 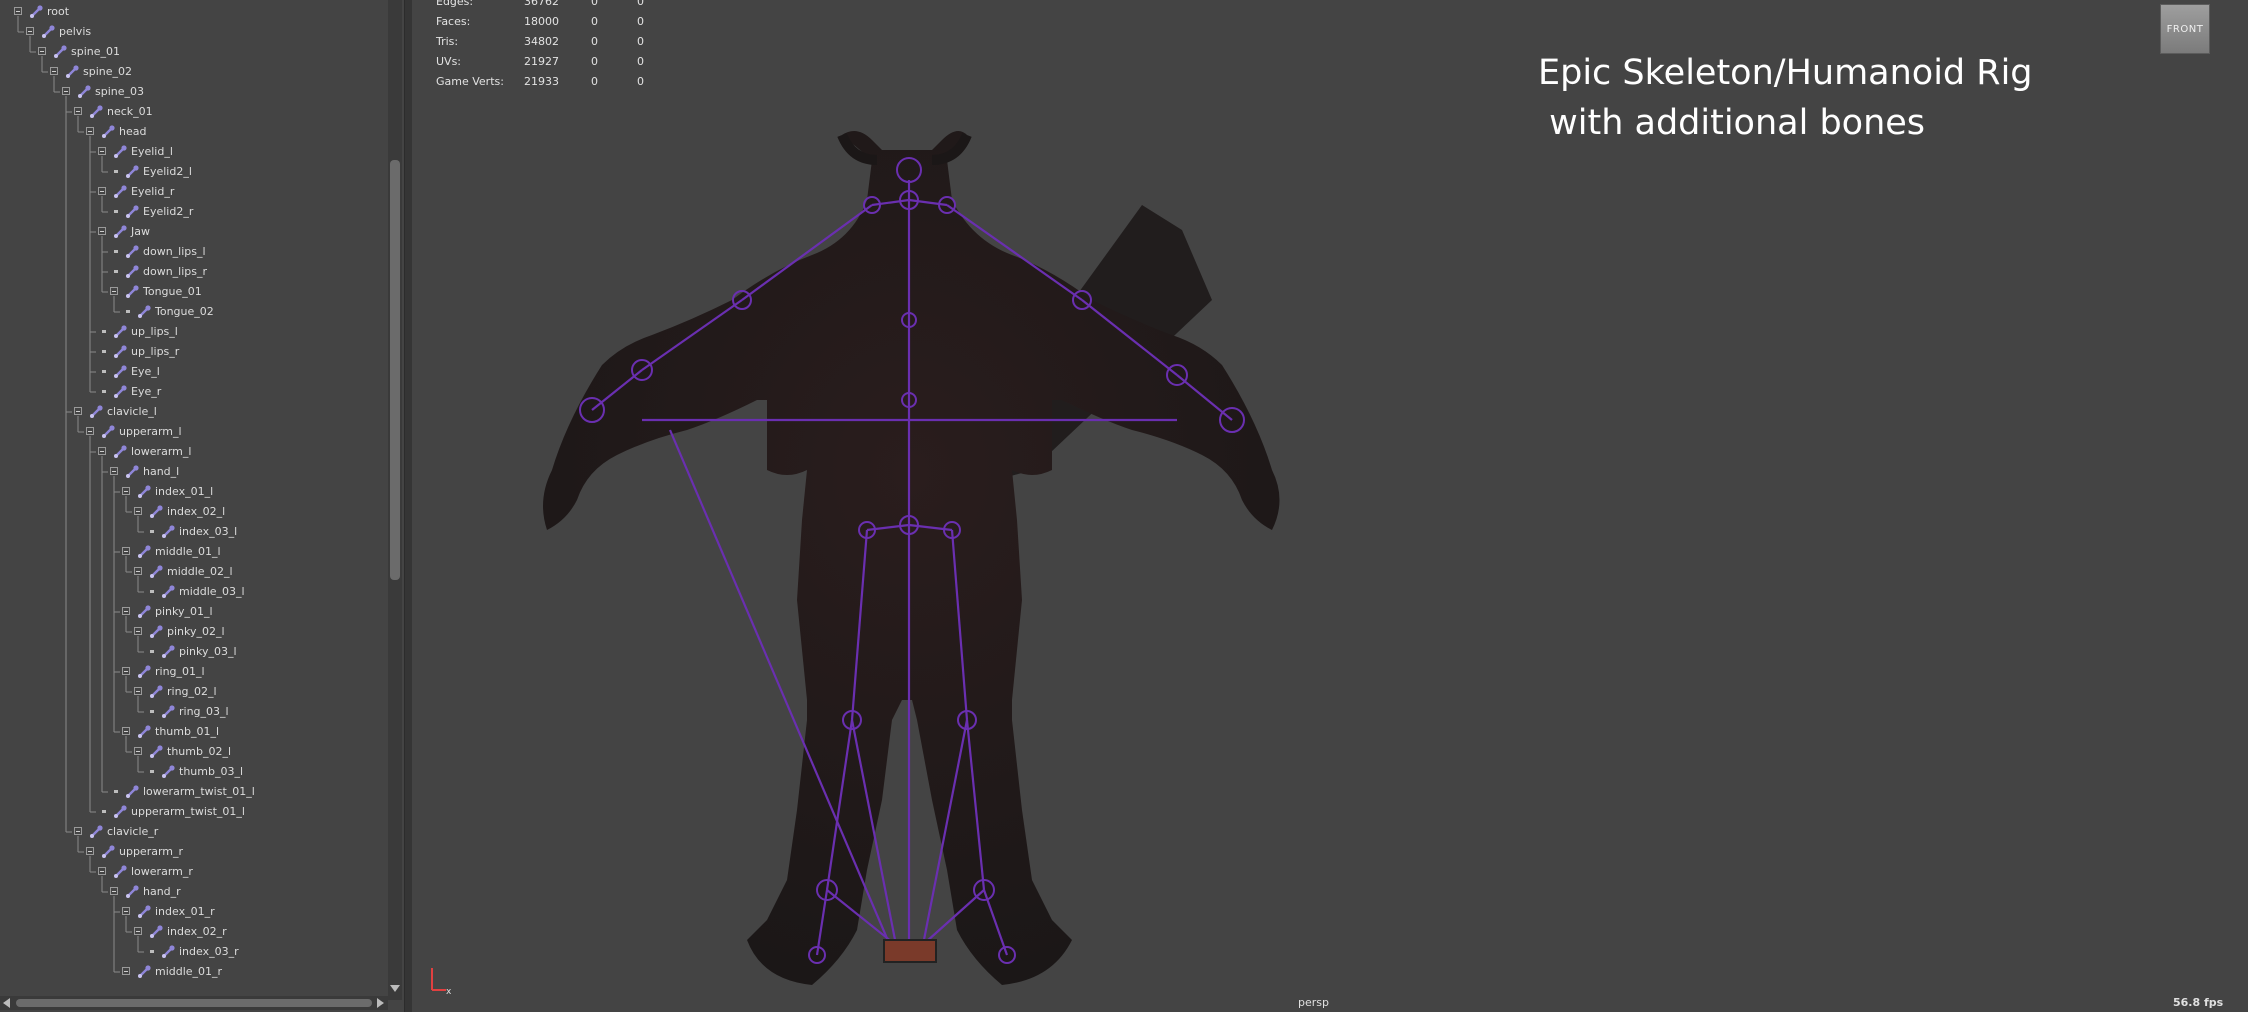 What do you see at coordinates (196, 152) in the screenshot?
I see `outliner-row: Eyelid_l` at bounding box center [196, 152].